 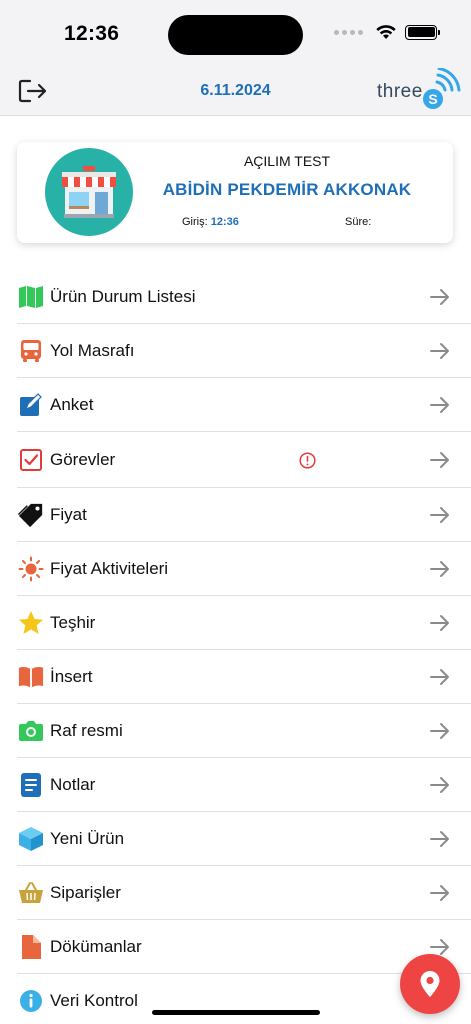 What do you see at coordinates (235, 405) in the screenshot?
I see `menu-item-anket: Anket` at bounding box center [235, 405].